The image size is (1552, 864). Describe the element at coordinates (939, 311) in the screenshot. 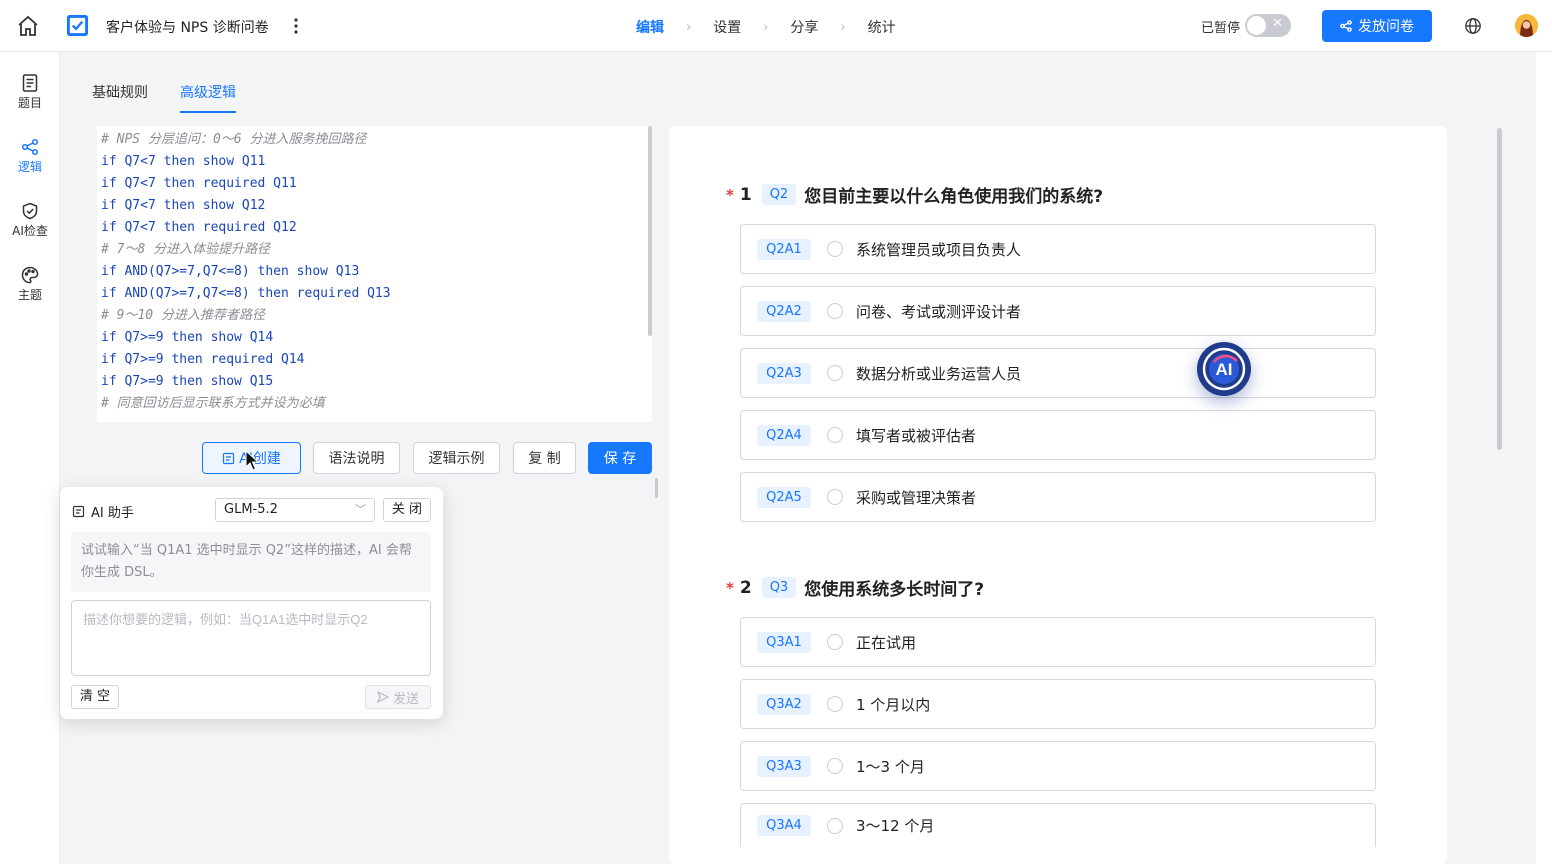

I see `option-text: 问卷、考试或测评设计者` at that location.